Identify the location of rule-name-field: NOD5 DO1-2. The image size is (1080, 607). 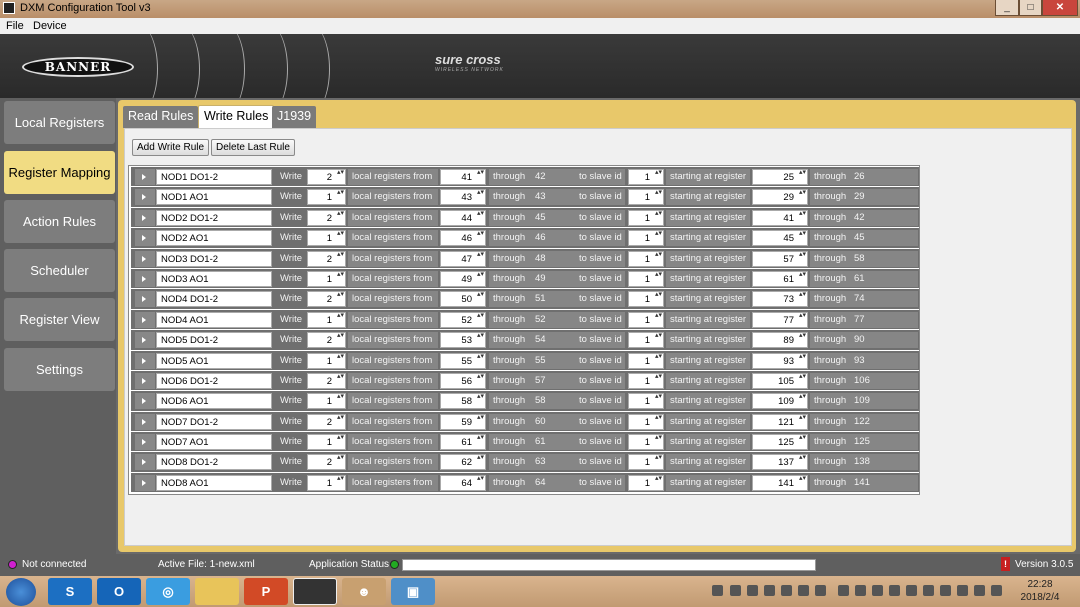
(214, 340).